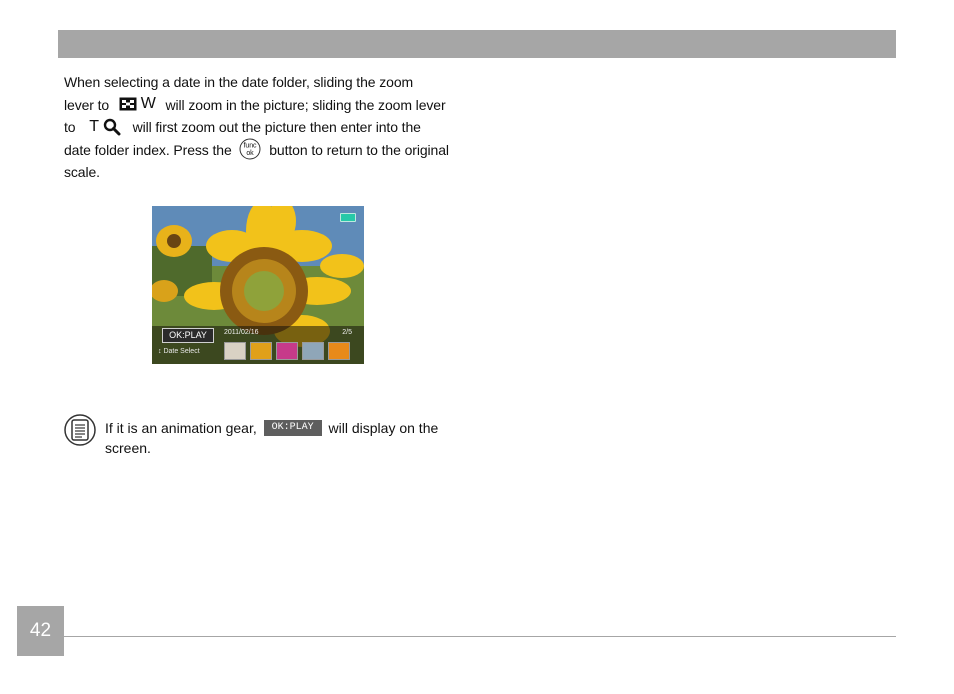 The image size is (954, 694). Describe the element at coordinates (188, 335) in the screenshot. I see `ok-play-label: OK:PLAY` at that location.